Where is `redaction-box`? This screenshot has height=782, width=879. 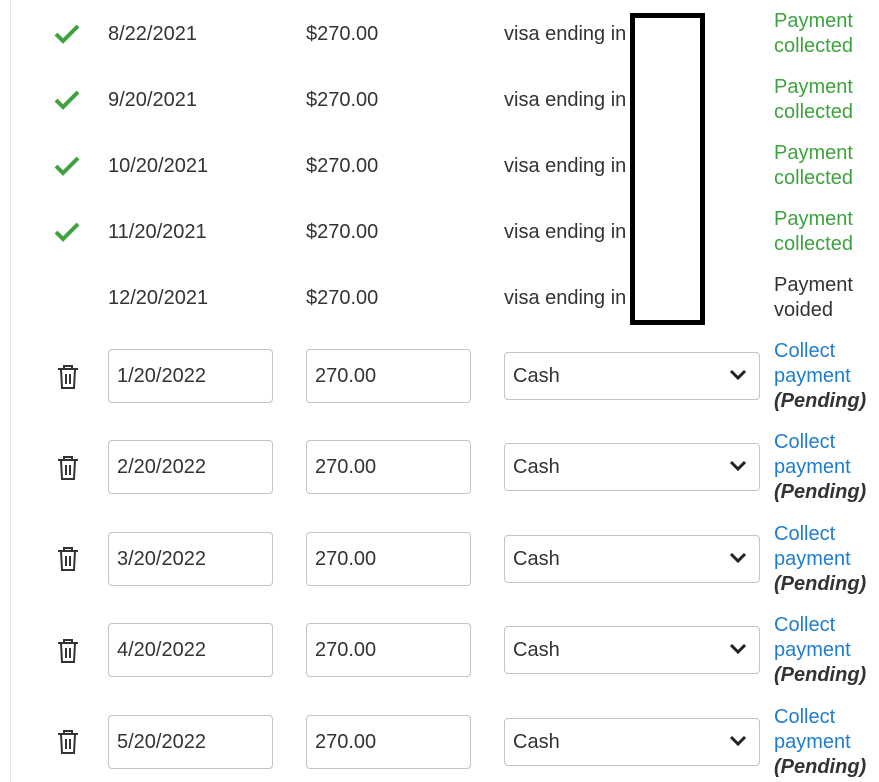 redaction-box is located at coordinates (667, 169).